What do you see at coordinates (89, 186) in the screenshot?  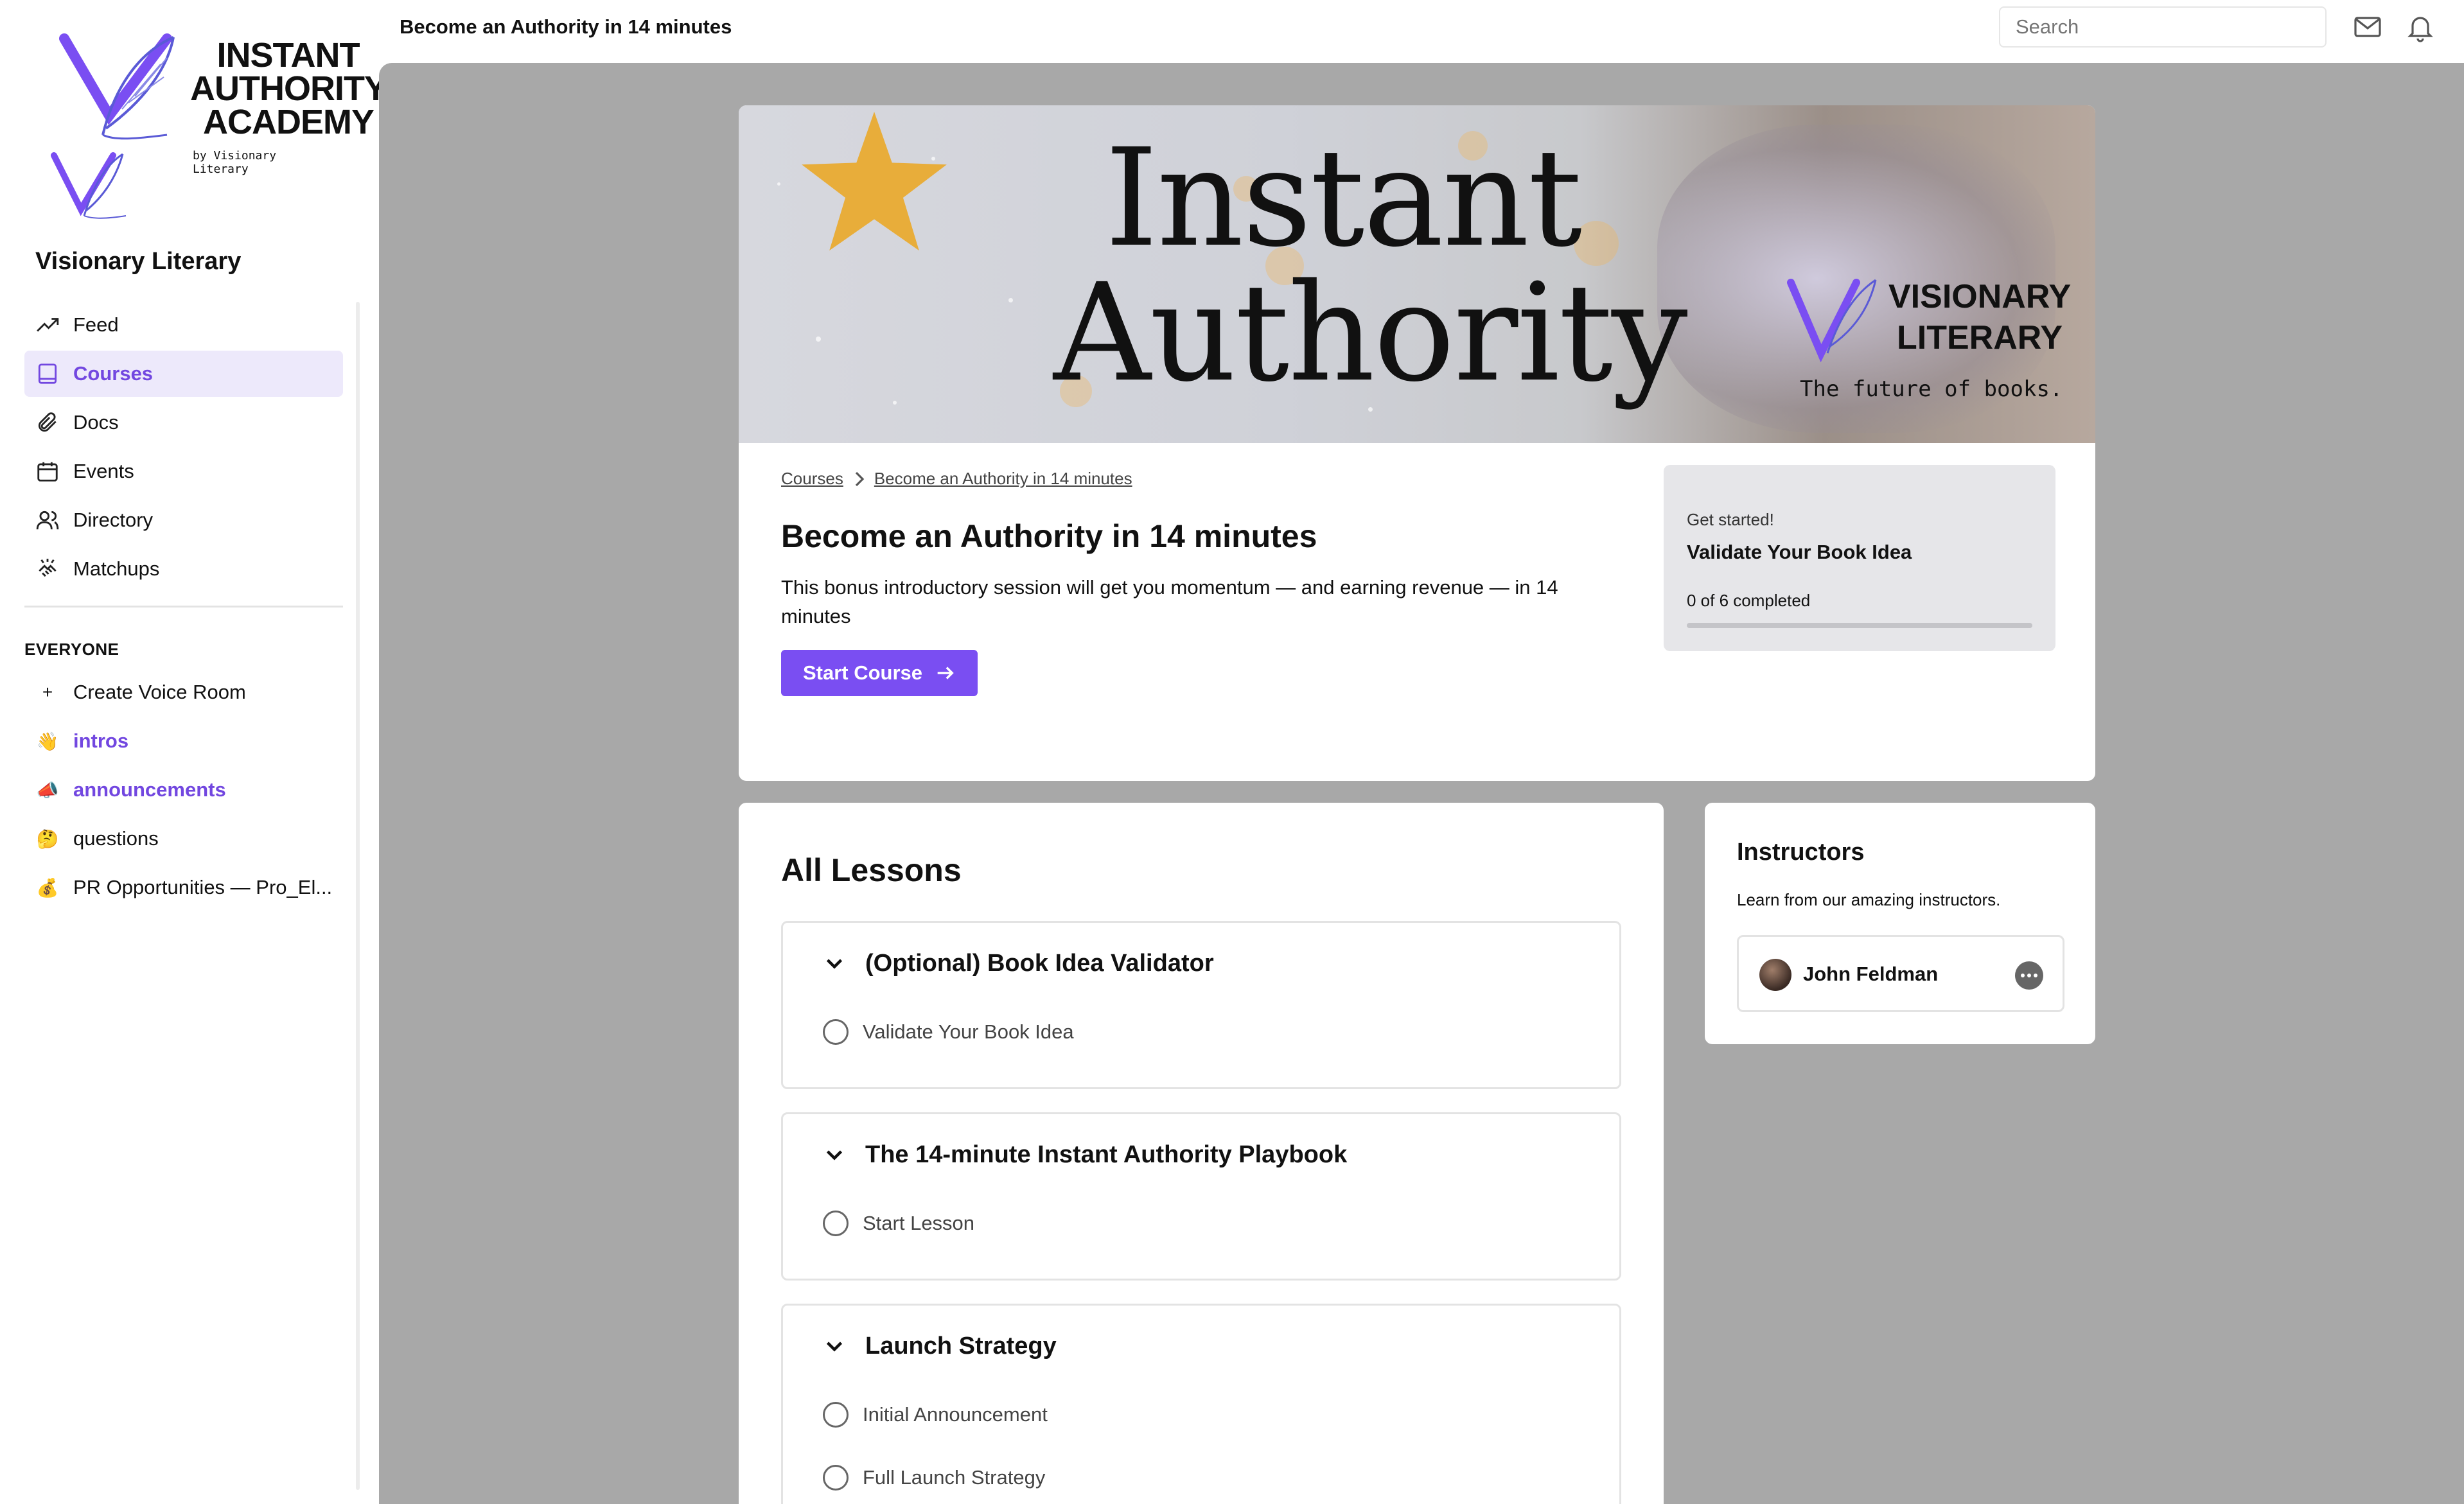 I see `quill-small-icon` at bounding box center [89, 186].